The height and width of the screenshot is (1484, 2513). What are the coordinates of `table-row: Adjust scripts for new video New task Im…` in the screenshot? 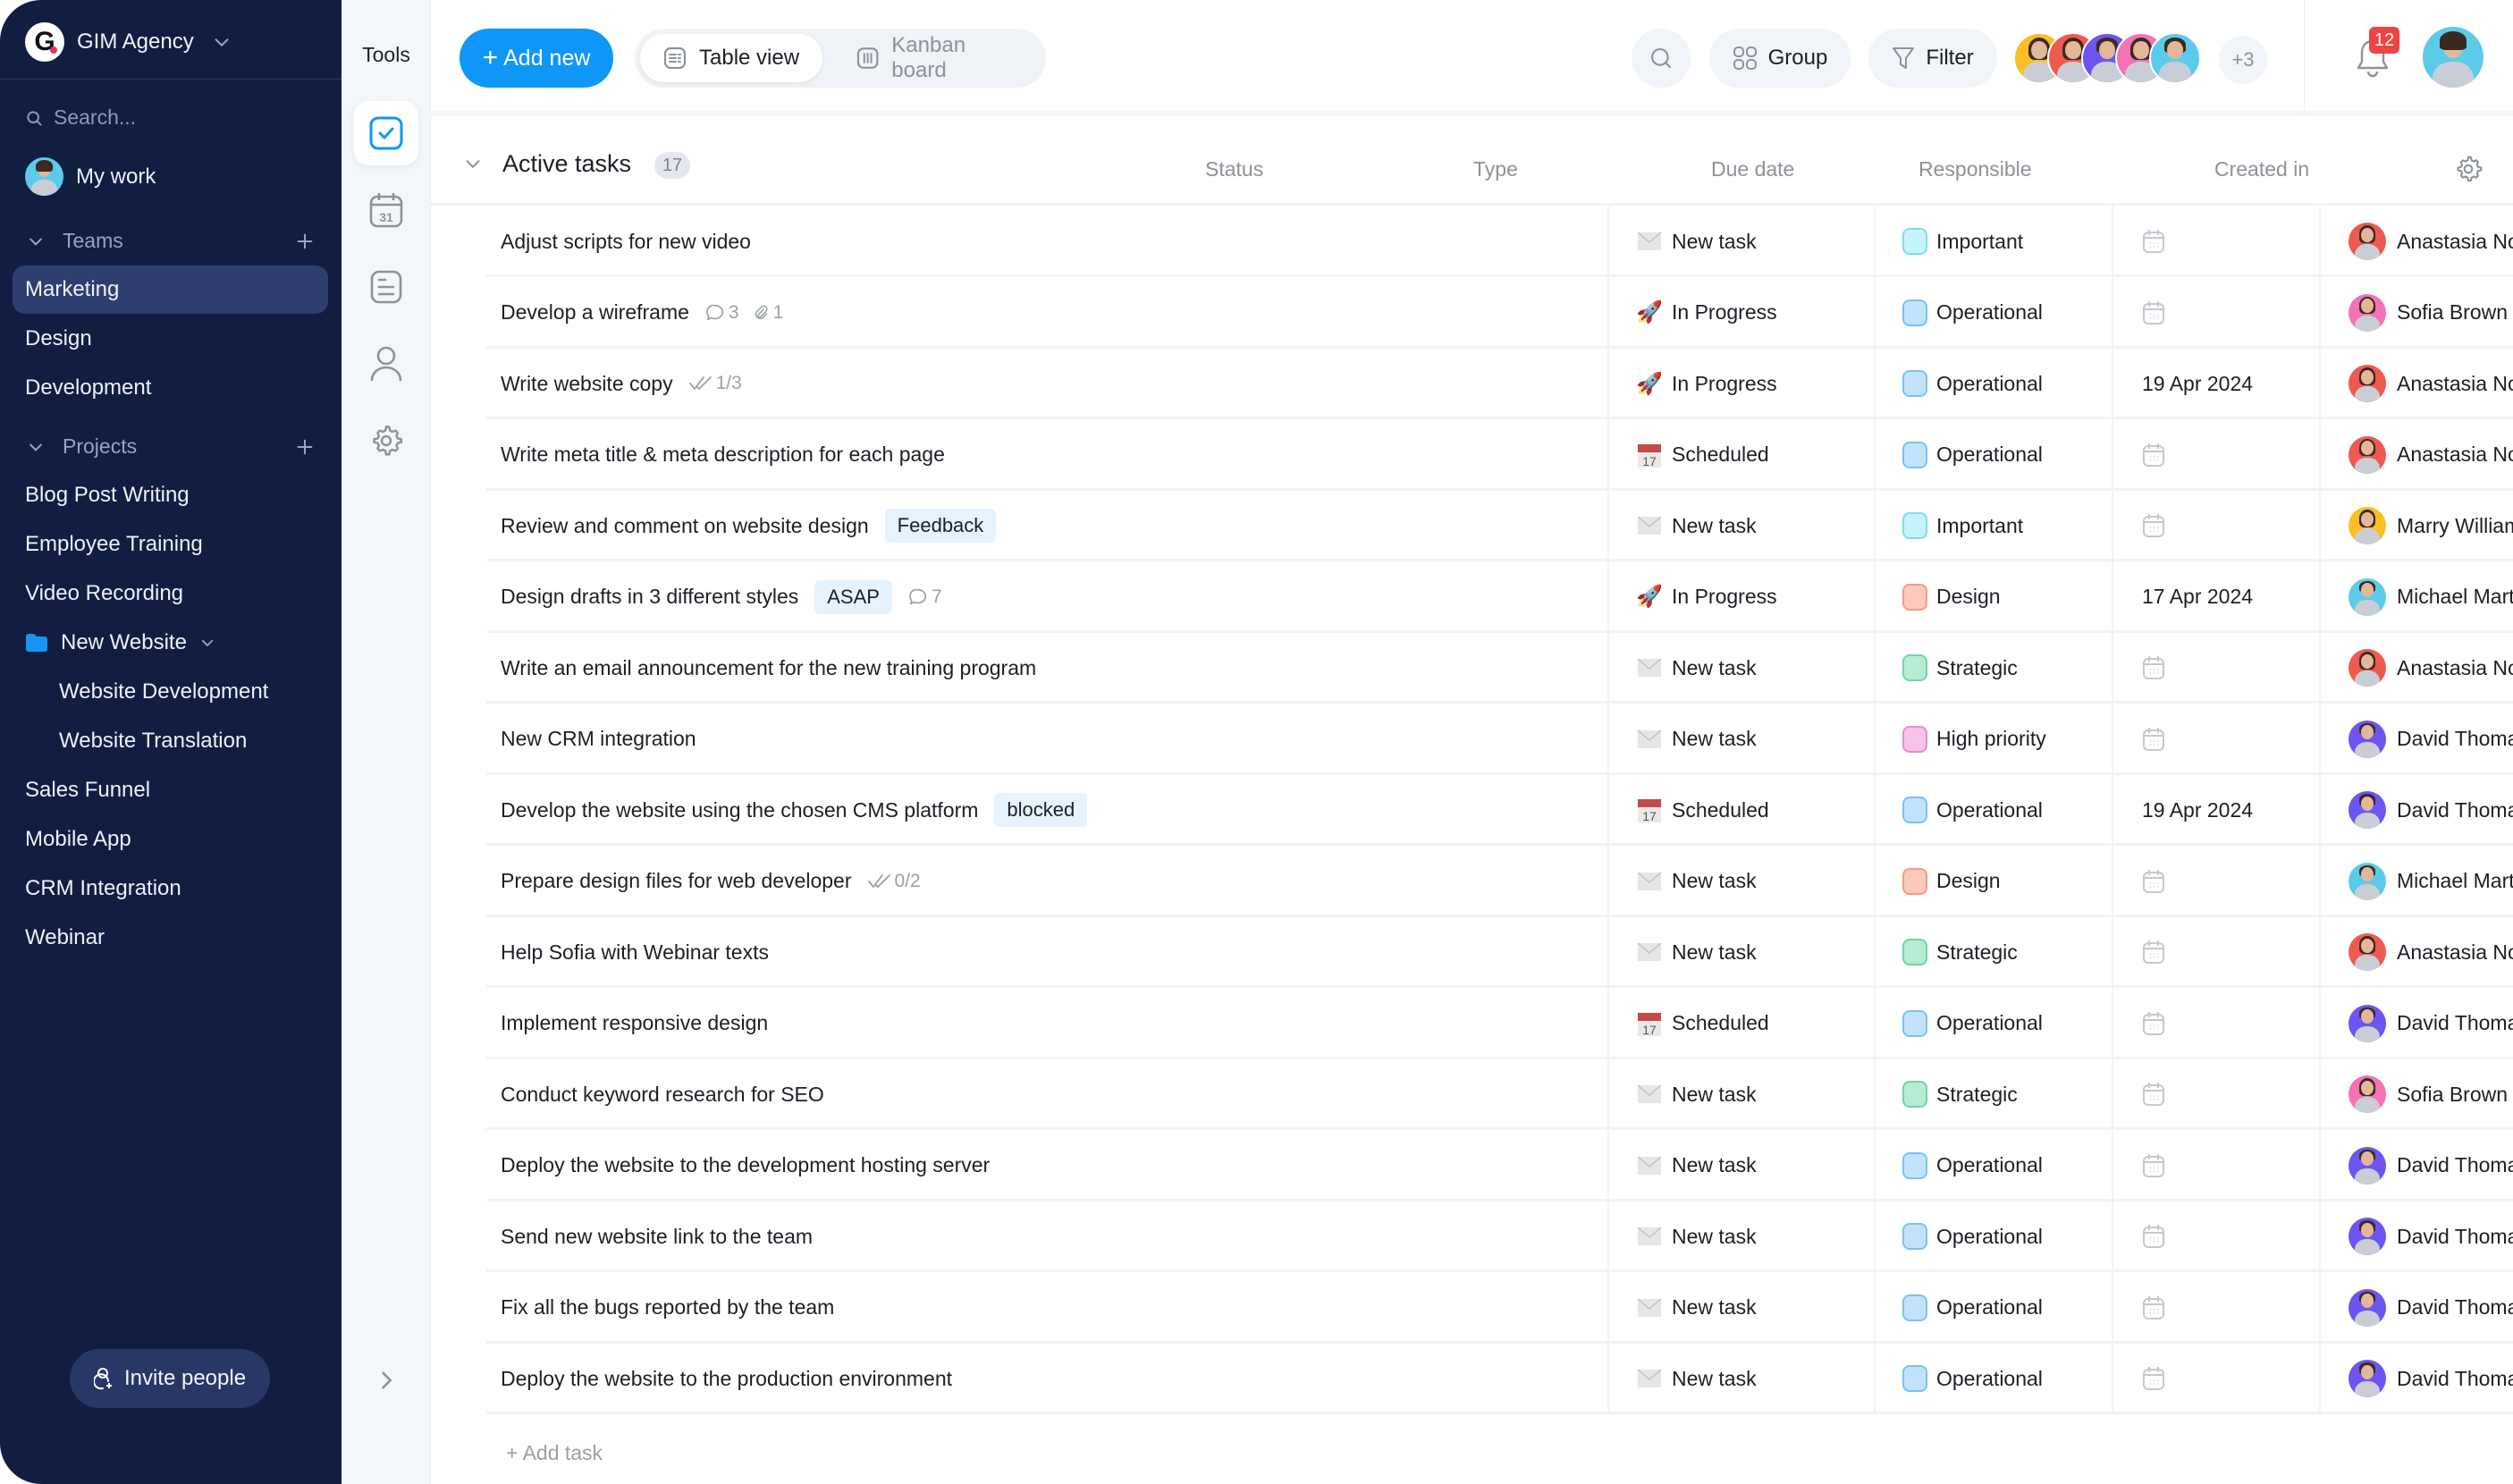 It's located at (1499, 241).